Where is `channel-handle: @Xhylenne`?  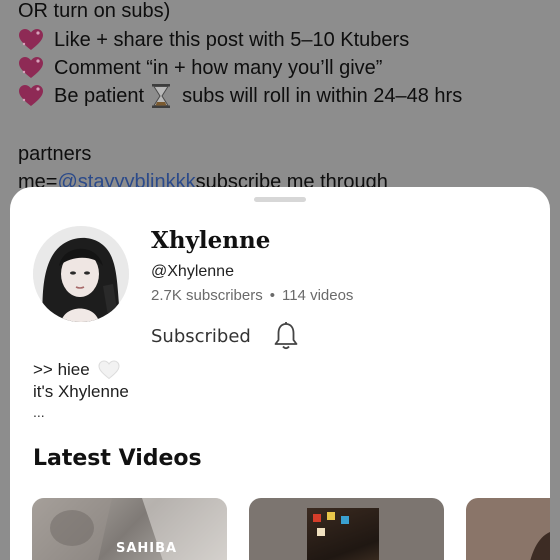
channel-handle: @Xhylenne is located at coordinates (192, 271).